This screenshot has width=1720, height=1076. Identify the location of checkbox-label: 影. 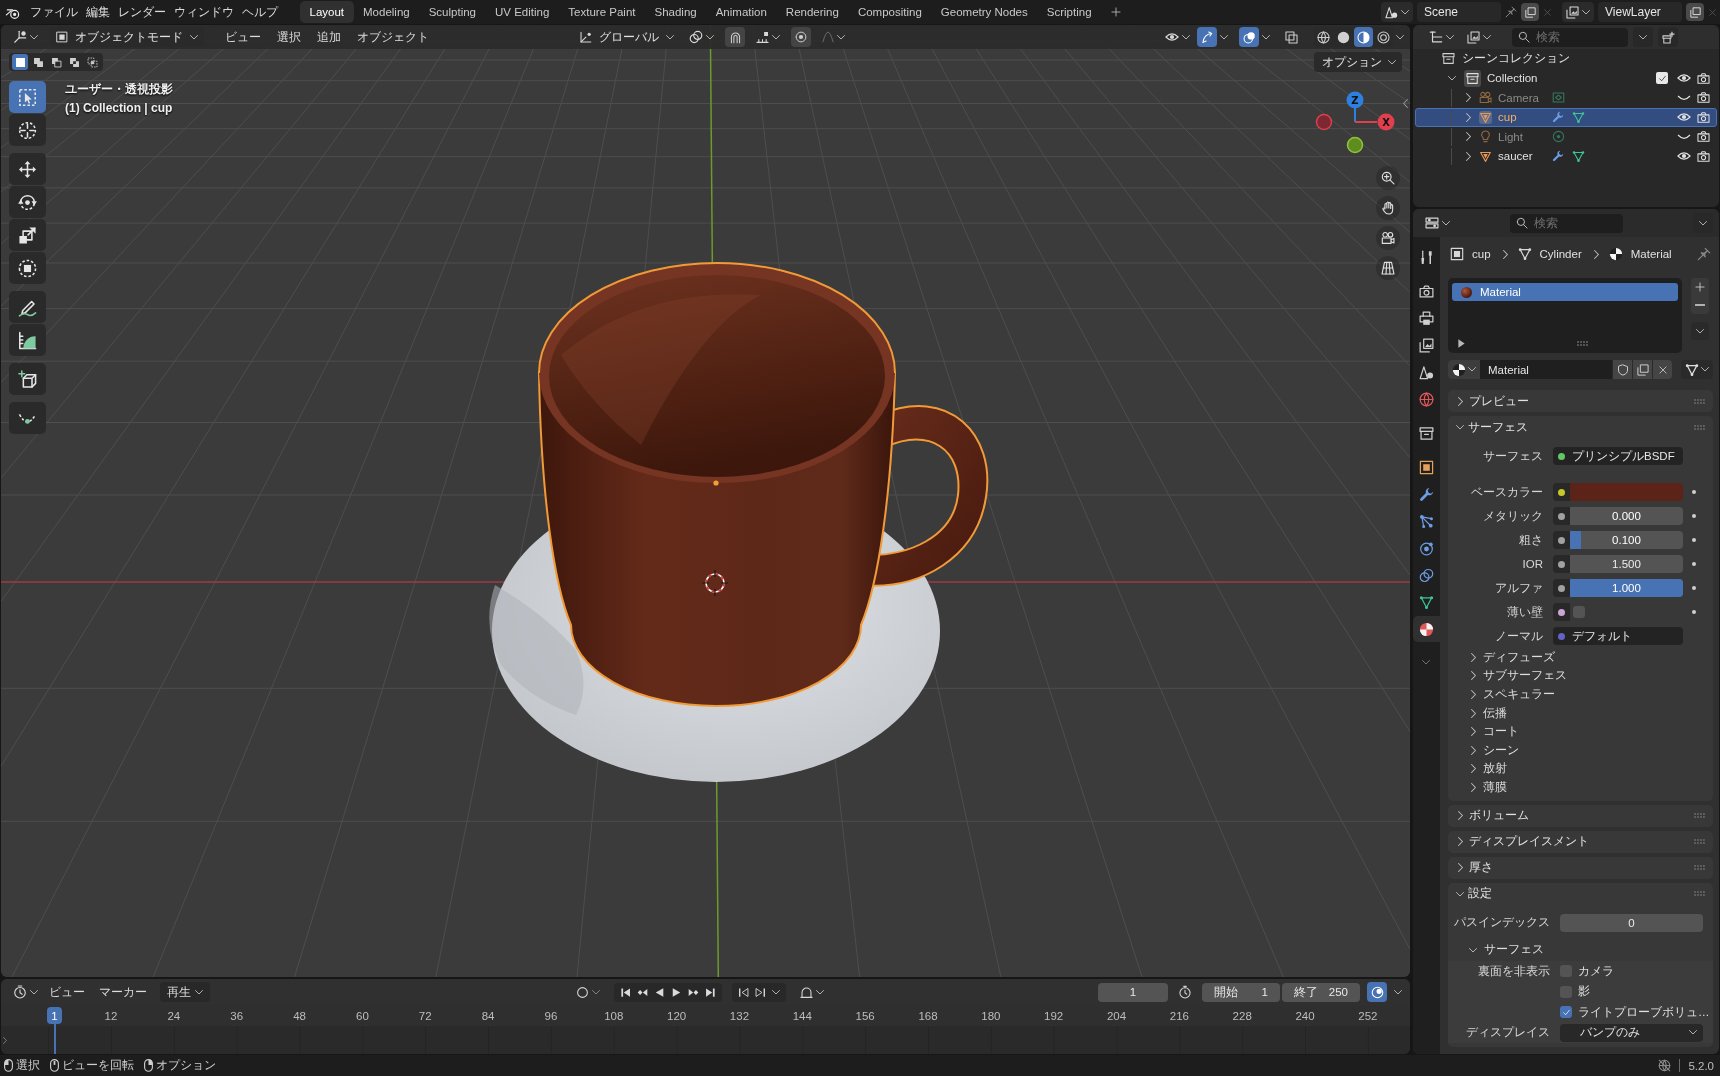
(1584, 991).